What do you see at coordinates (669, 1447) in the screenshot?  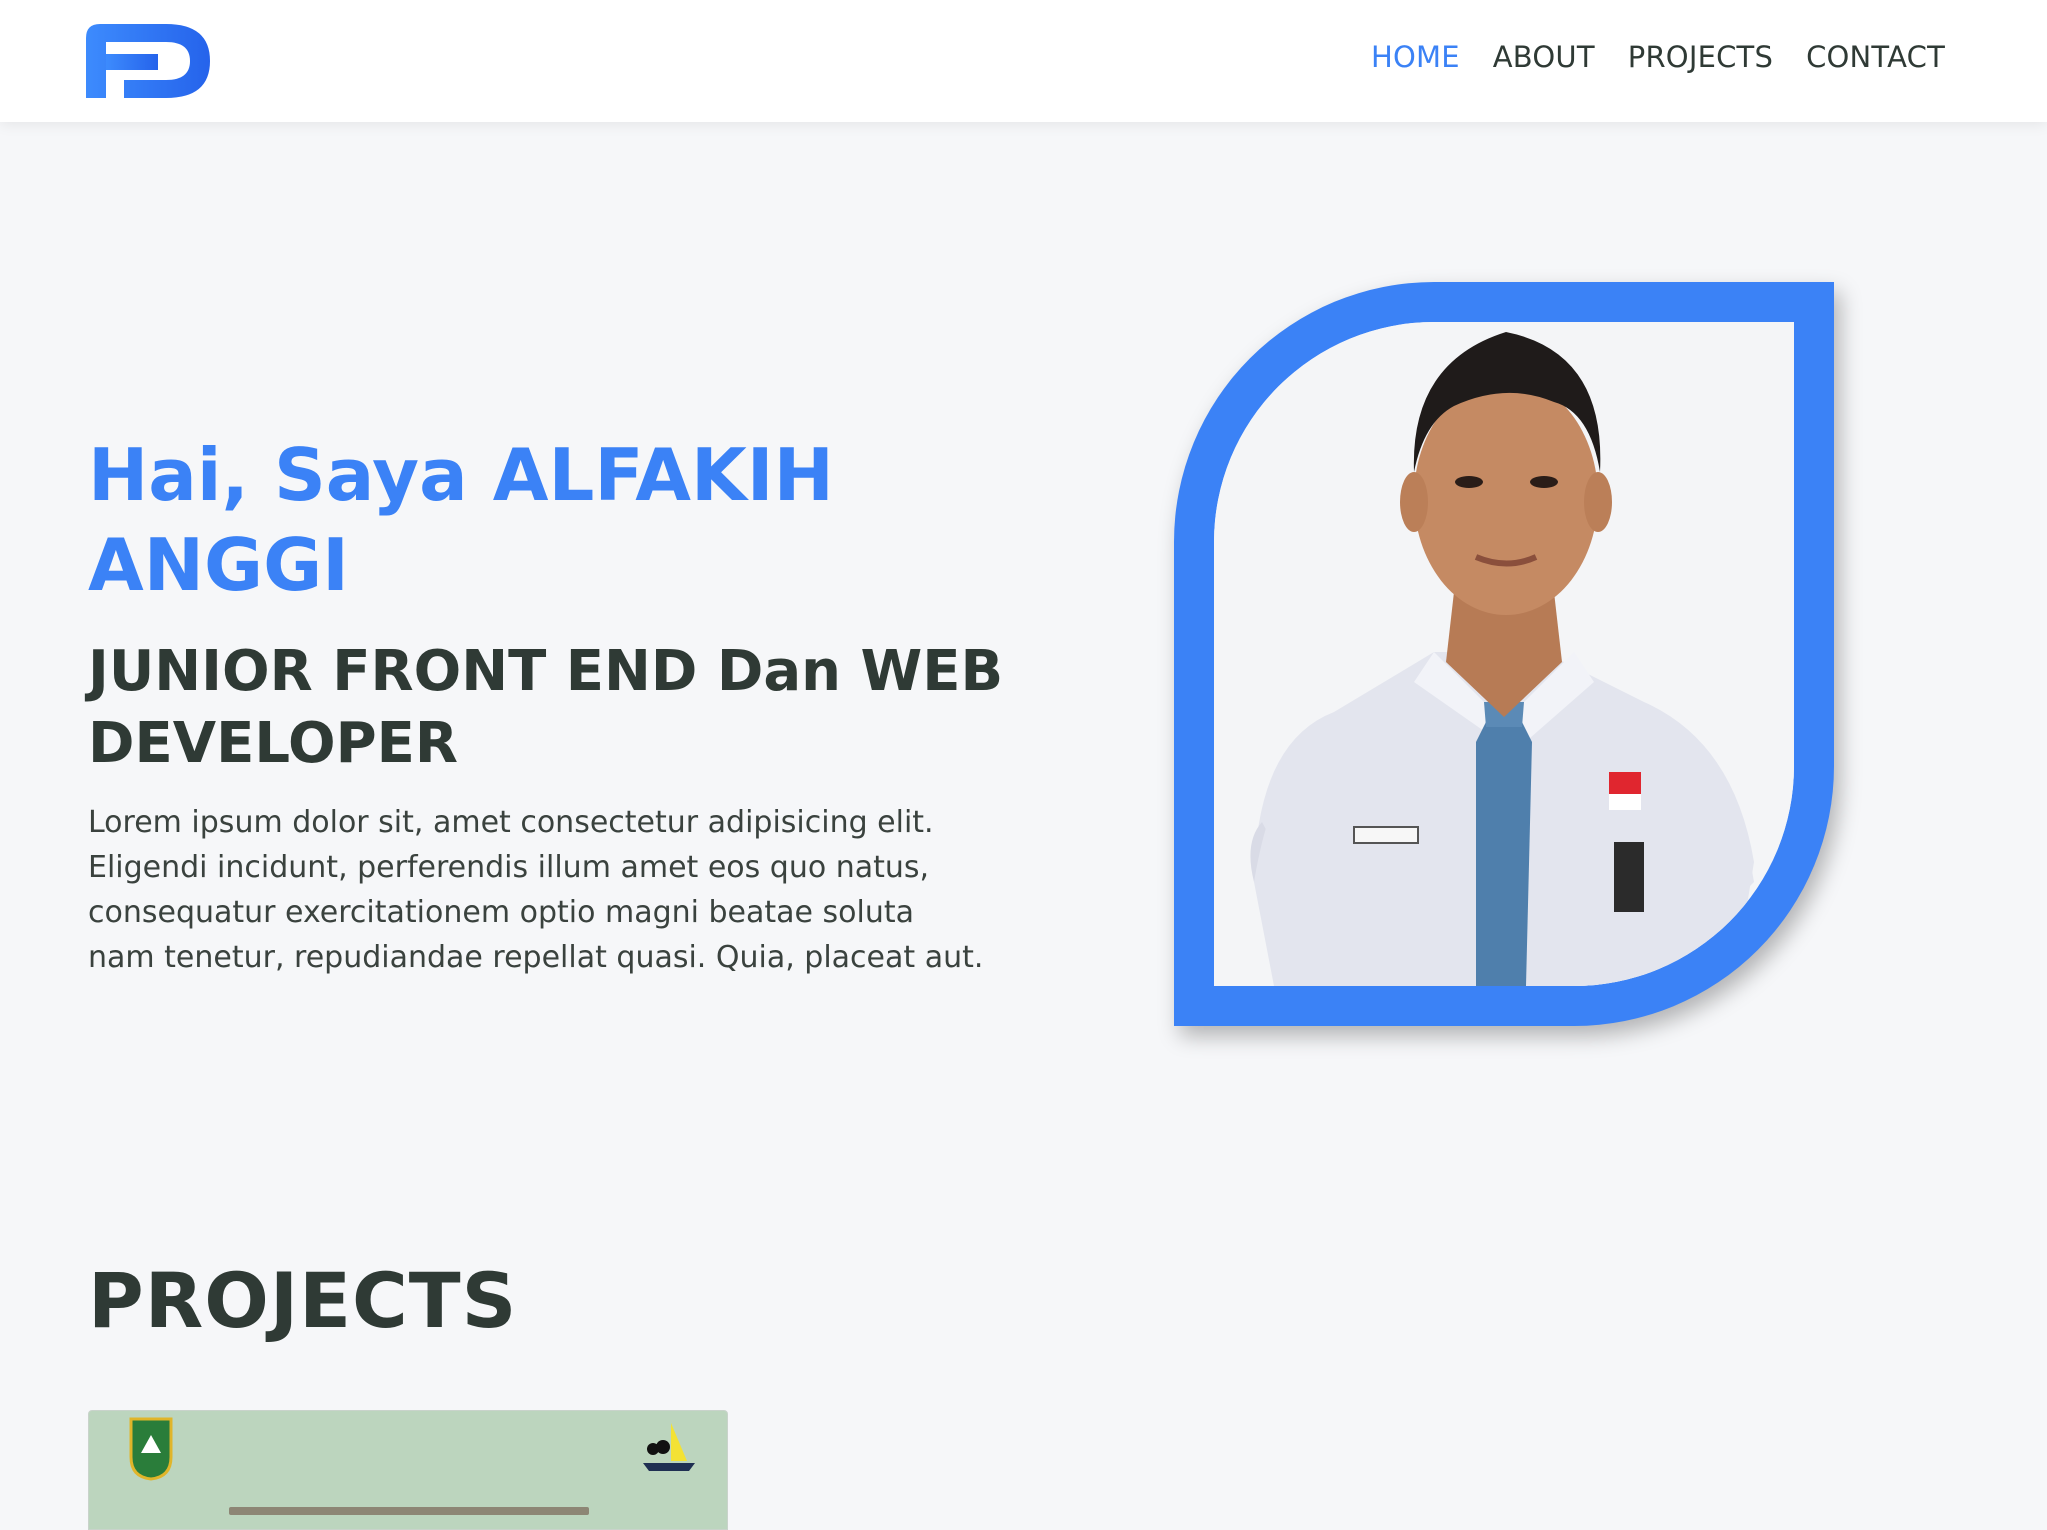 I see `boat-logo-icon` at bounding box center [669, 1447].